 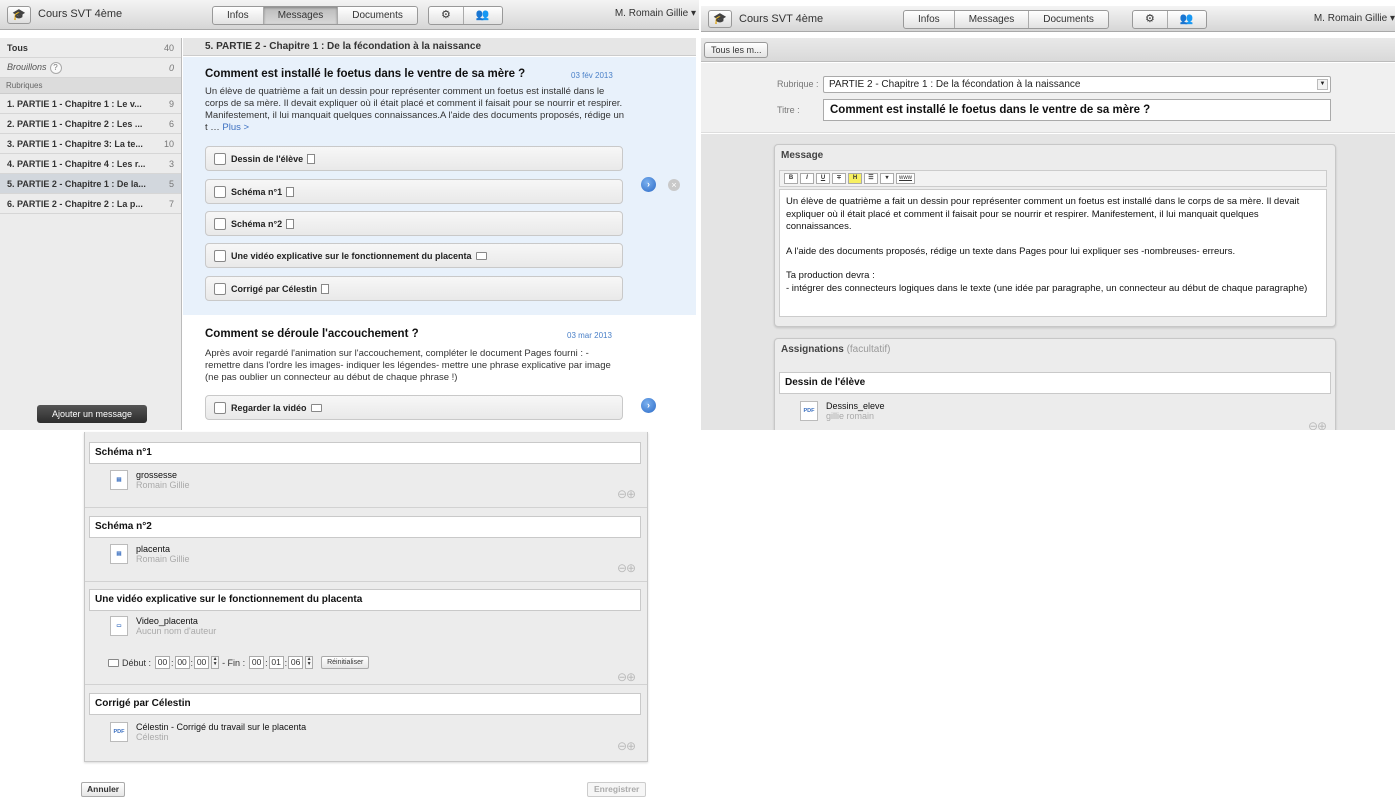 What do you see at coordinates (720, 19) in the screenshot?
I see `graduation-cap-icon: 🎓` at bounding box center [720, 19].